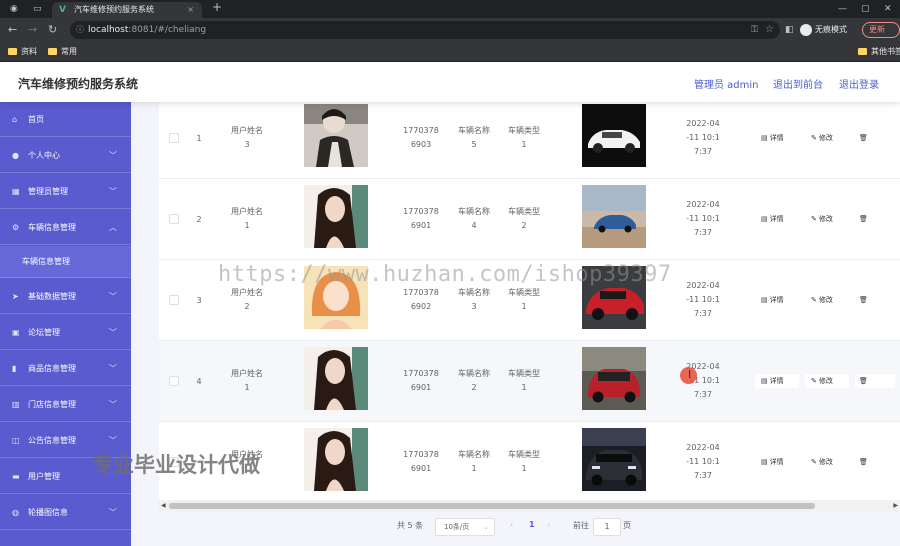 The image size is (900, 546). Describe the element at coordinates (15, 119) in the screenshot. I see `home-icon: ⌂` at that location.